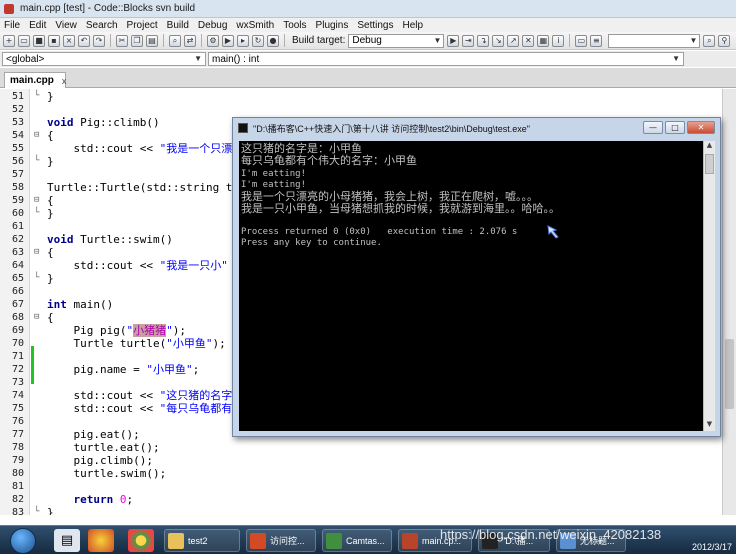  Describe the element at coordinates (9, 40) in the screenshot. I see `new-file-icon: +` at that location.